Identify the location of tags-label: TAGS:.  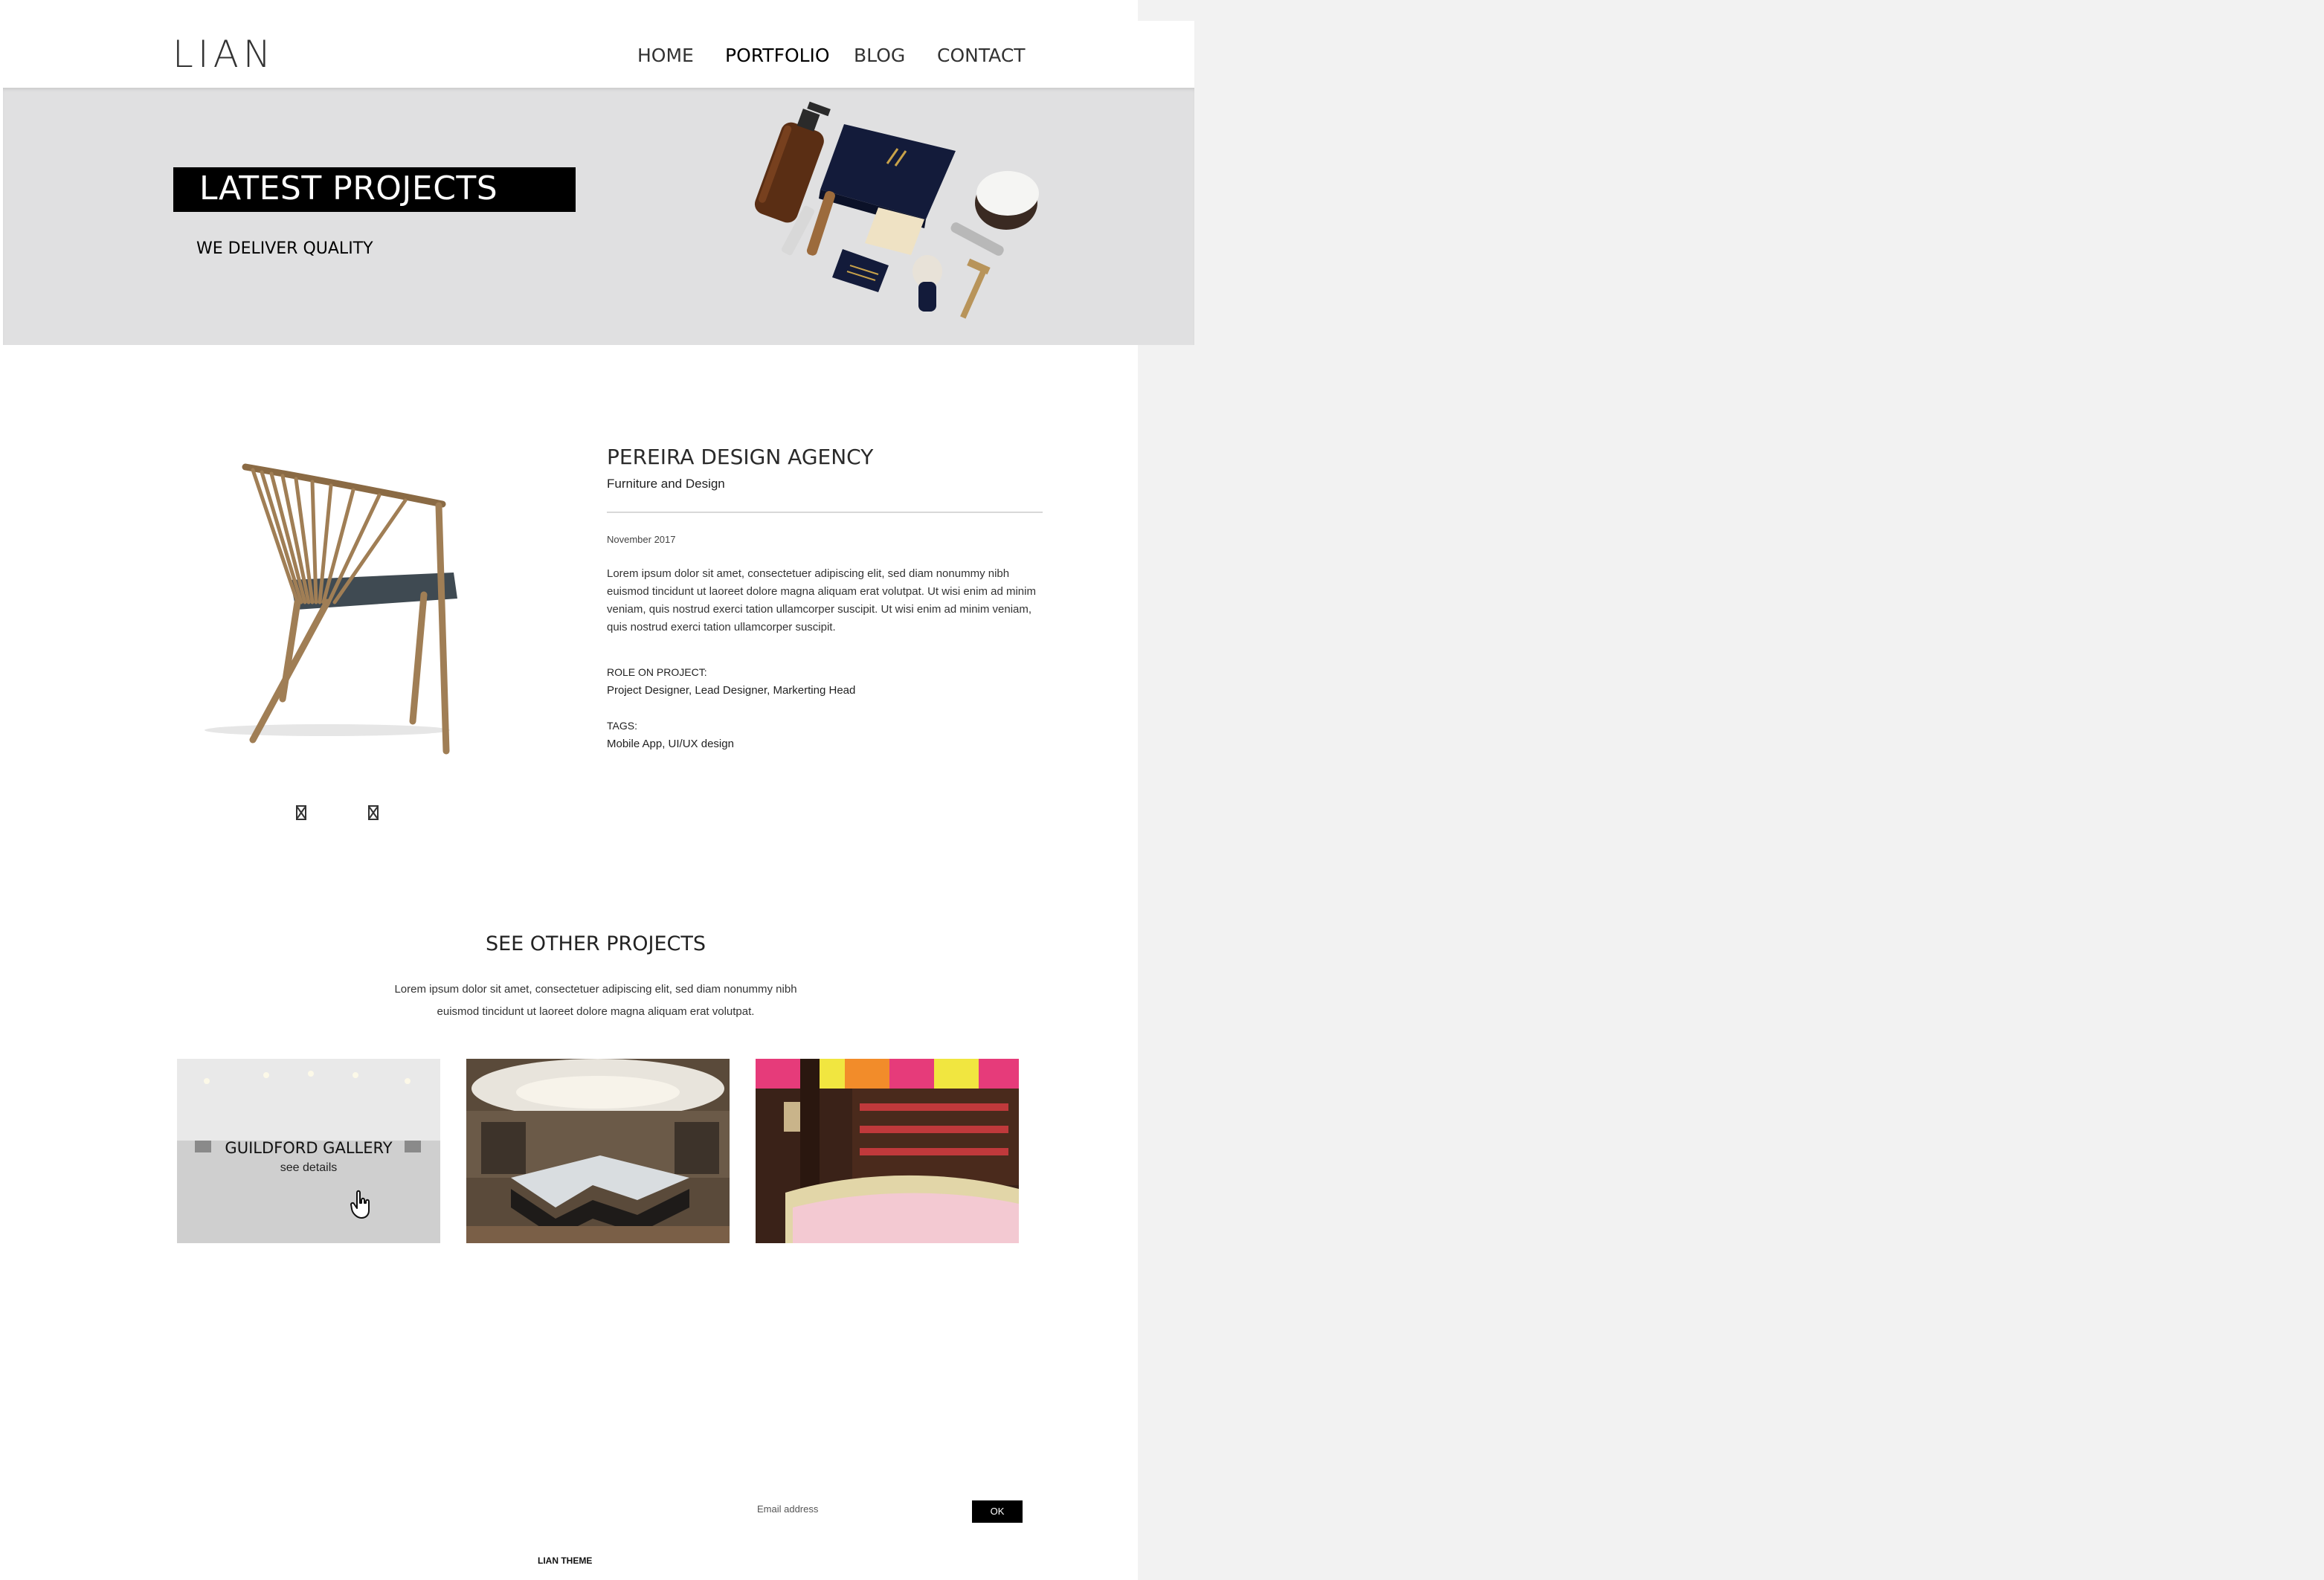
(622, 726).